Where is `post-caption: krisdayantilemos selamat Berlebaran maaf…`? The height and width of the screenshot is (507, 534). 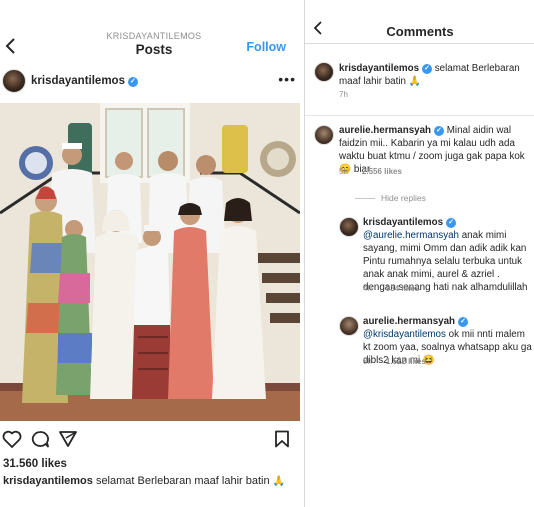
post-caption: krisdayantilemos selamat Berlebaran maaf… is located at coordinates (153, 481).